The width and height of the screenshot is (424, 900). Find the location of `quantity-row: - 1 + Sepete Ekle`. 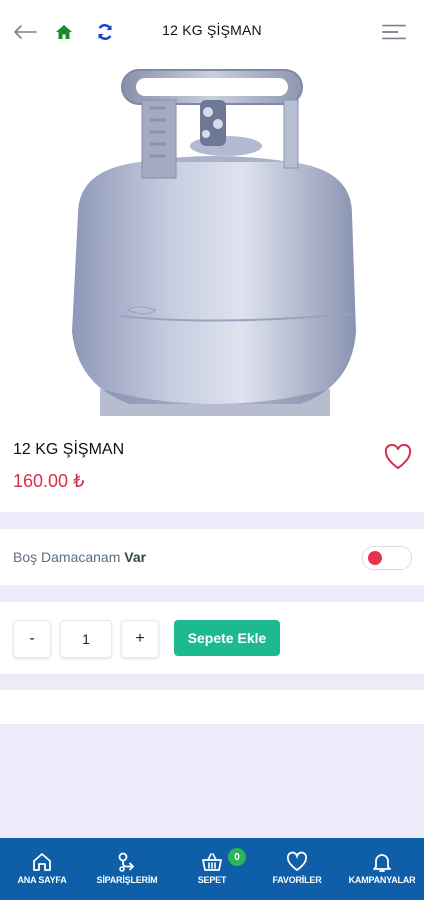

quantity-row: - 1 + Sepete Ekle is located at coordinates (212, 638).